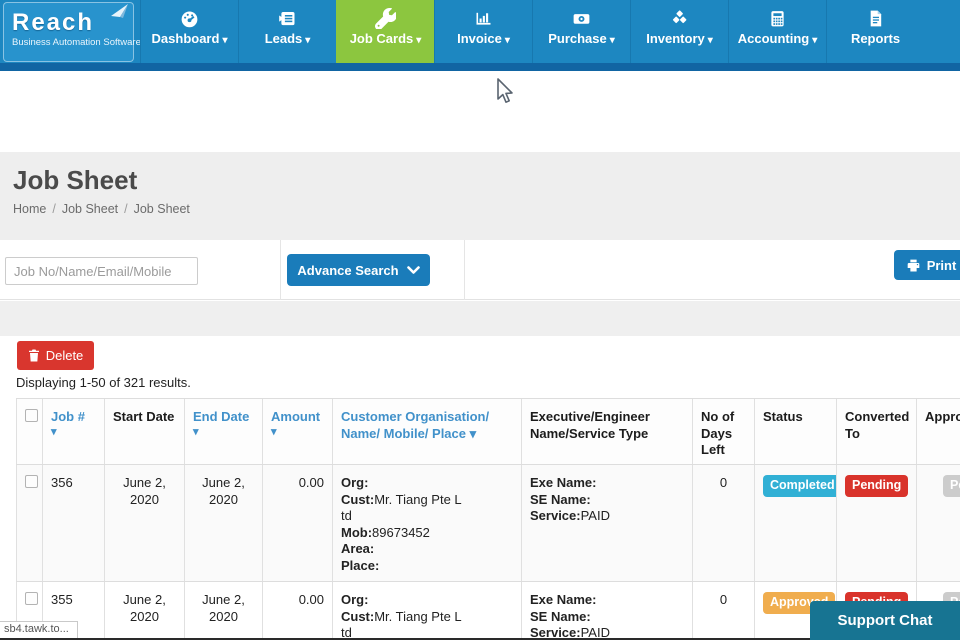 The image size is (960, 640). What do you see at coordinates (877, 523) in the screenshot?
I see `cell-converted-to: Pending` at bounding box center [877, 523].